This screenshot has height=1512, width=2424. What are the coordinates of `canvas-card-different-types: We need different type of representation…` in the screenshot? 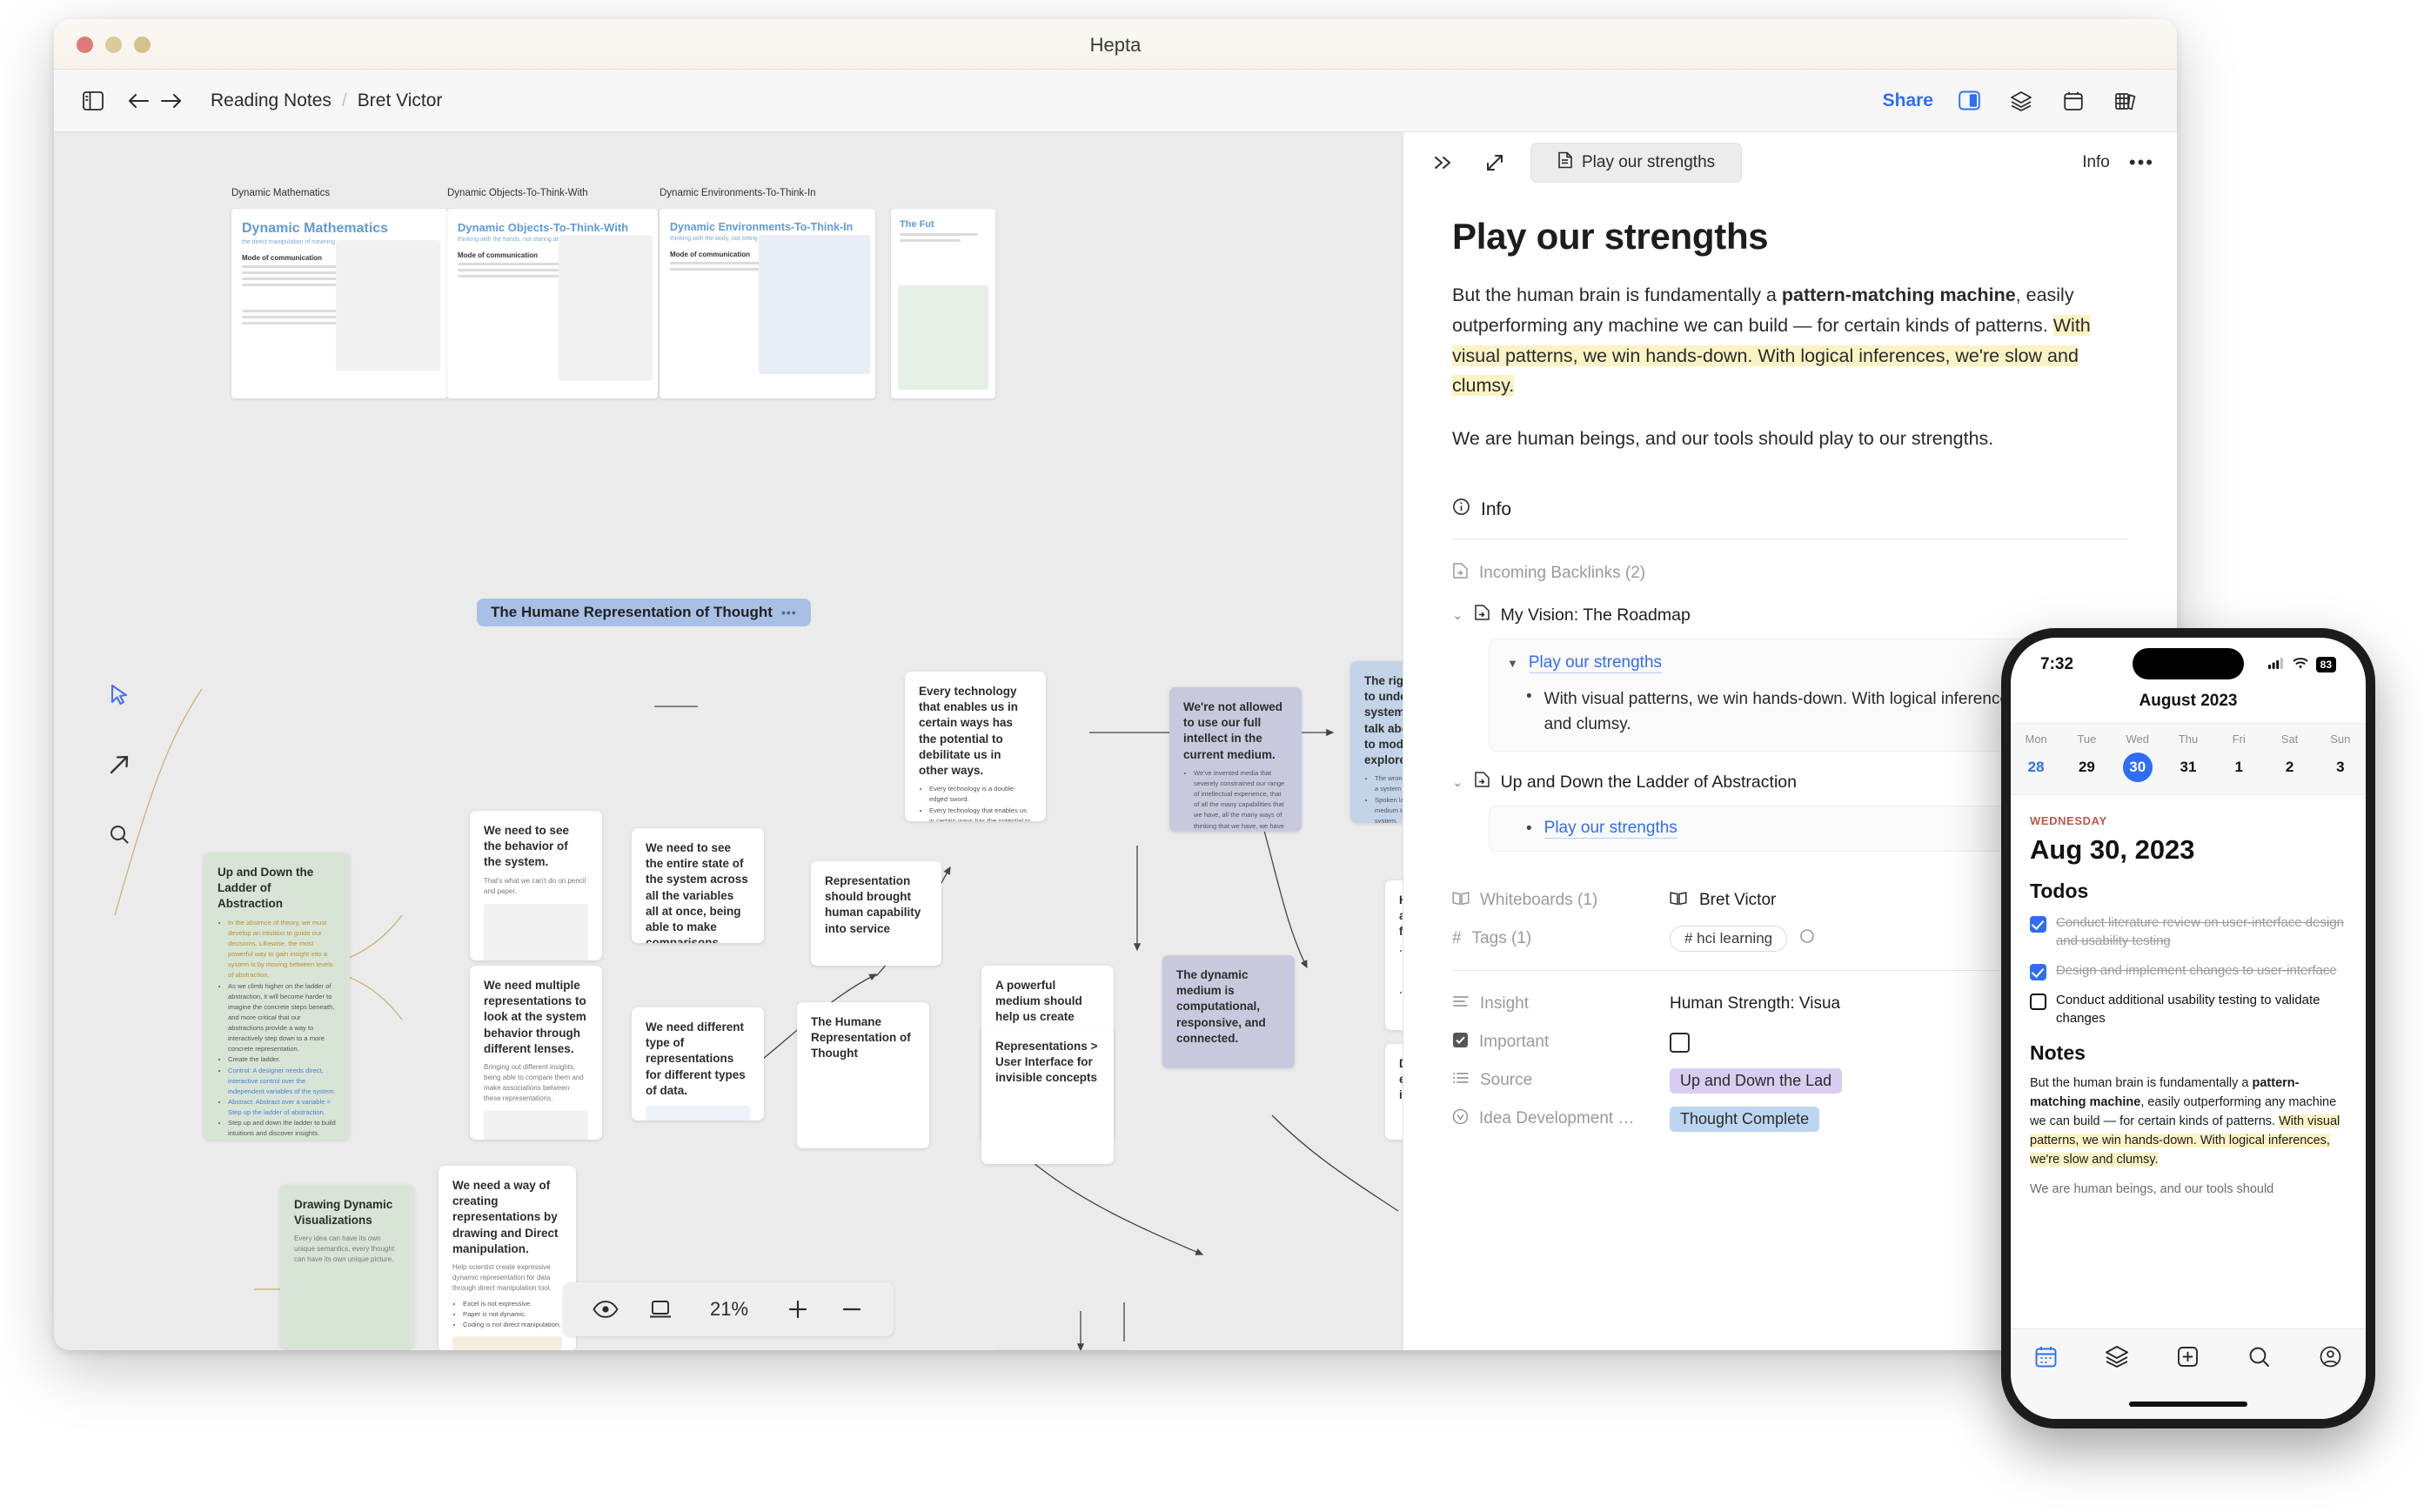 It's located at (698, 1064).